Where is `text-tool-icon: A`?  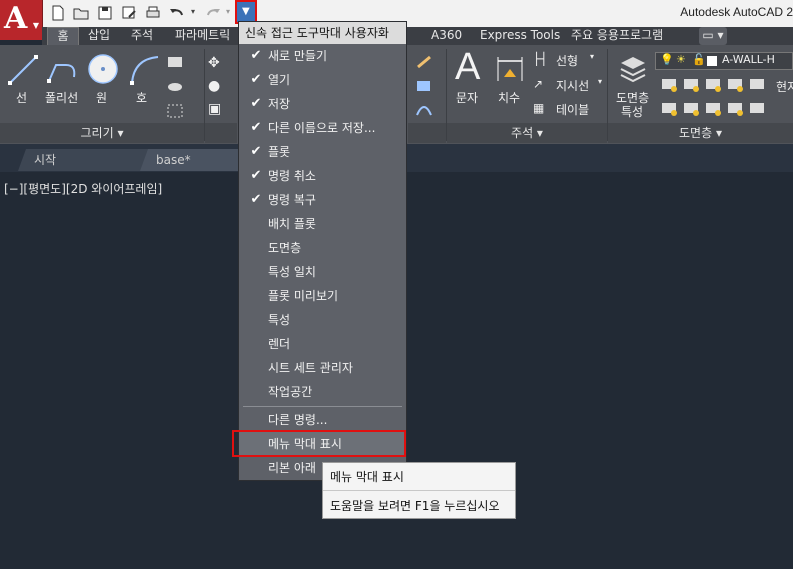
text-tool-icon: A is located at coordinates (467, 67).